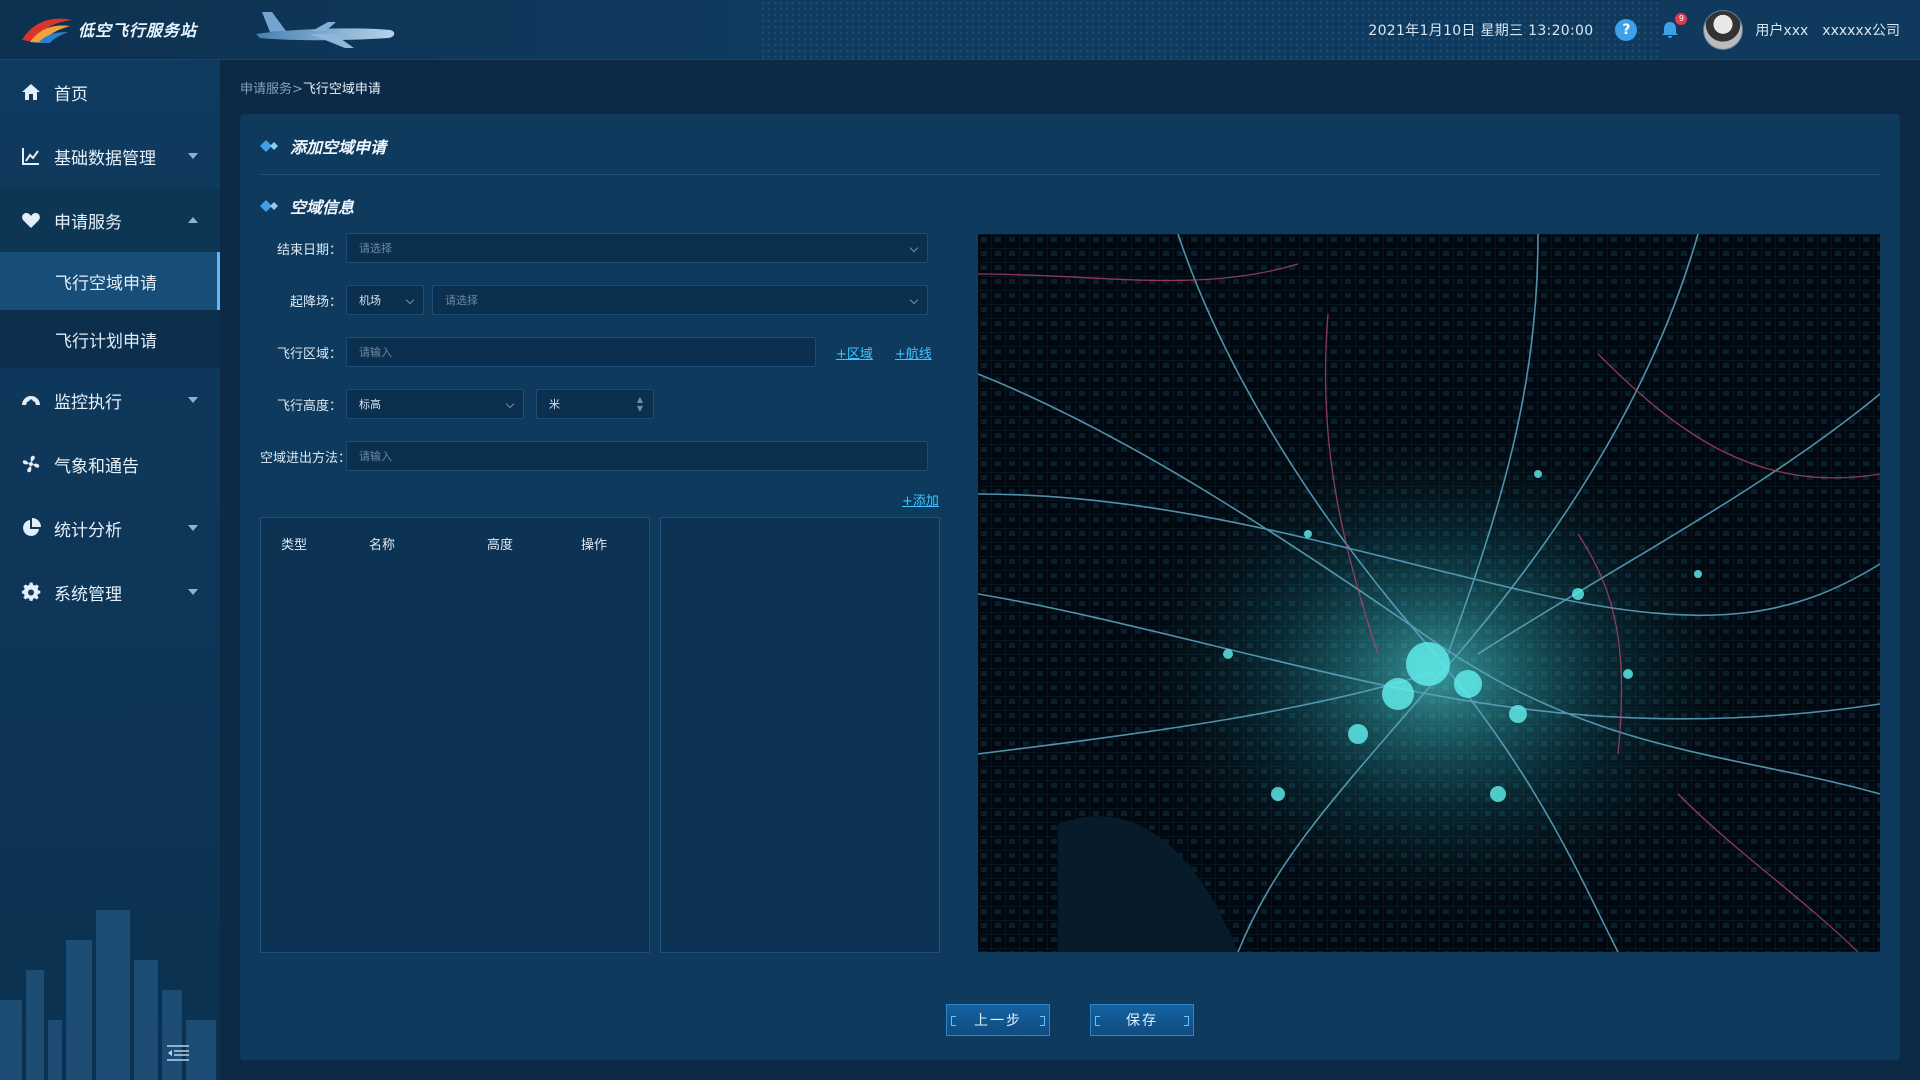  What do you see at coordinates (88, 530) in the screenshot?
I see `sidebar-item-label: 统计分析` at bounding box center [88, 530].